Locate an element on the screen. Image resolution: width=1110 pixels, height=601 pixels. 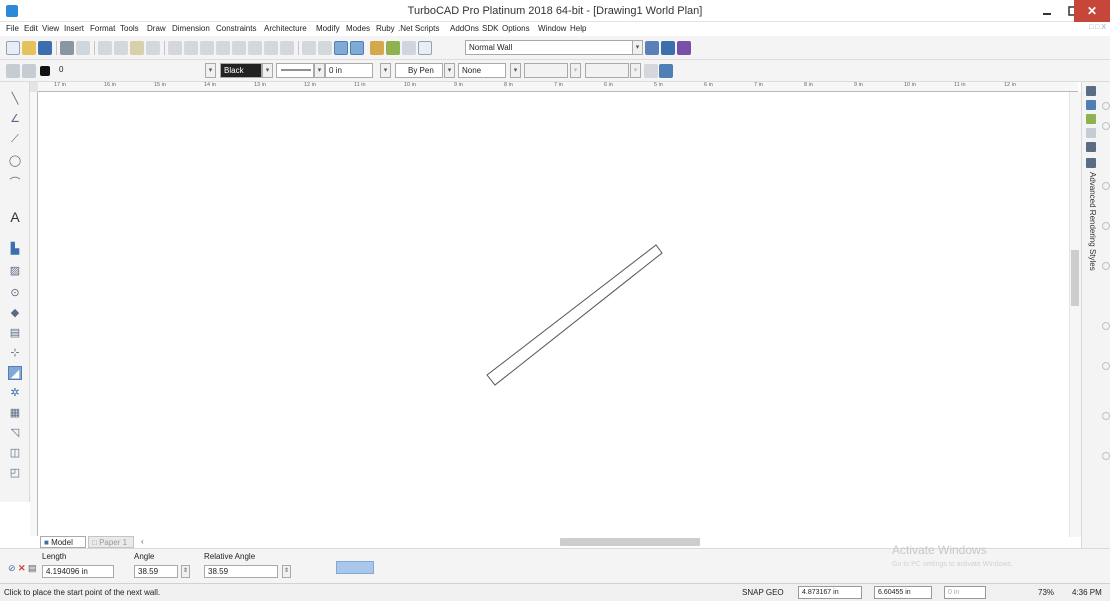
insert-tool-icon: ◆ is located at coordinates (15, 313).